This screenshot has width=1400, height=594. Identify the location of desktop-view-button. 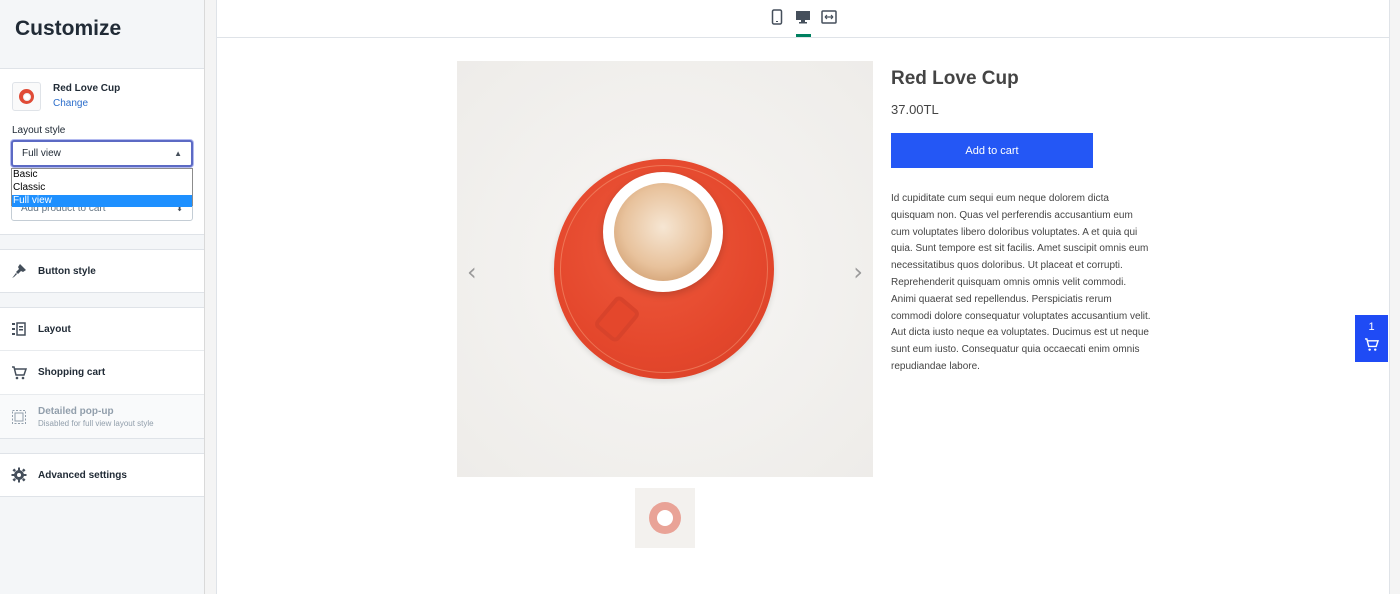
(803, 19).